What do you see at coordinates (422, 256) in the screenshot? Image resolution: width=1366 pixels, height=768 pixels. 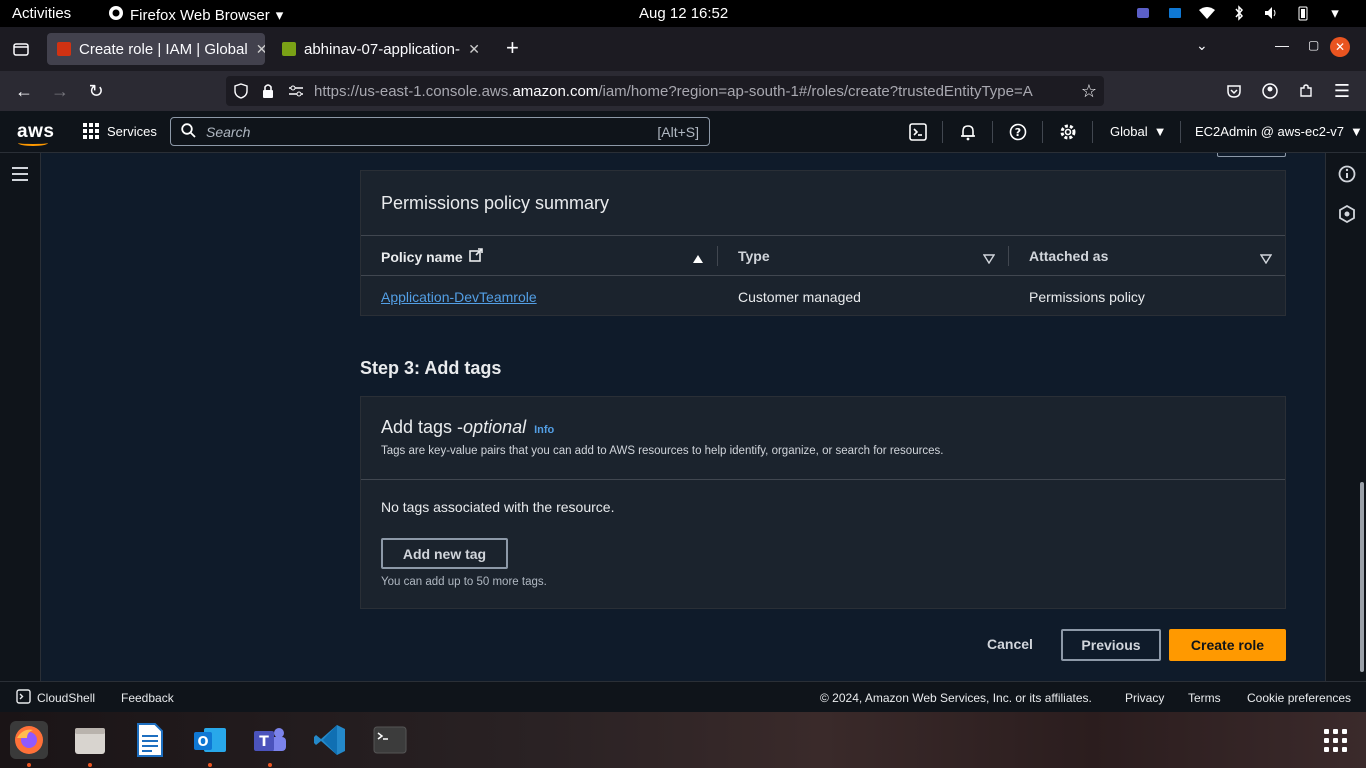 I see `column-label: Policy name` at bounding box center [422, 256].